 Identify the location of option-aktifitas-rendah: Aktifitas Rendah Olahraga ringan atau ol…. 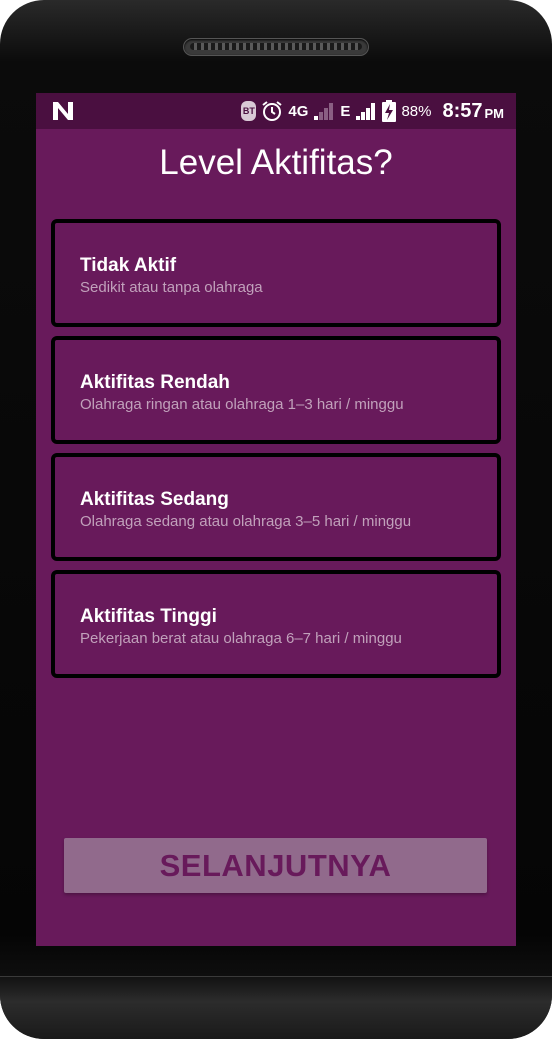
(276, 390).